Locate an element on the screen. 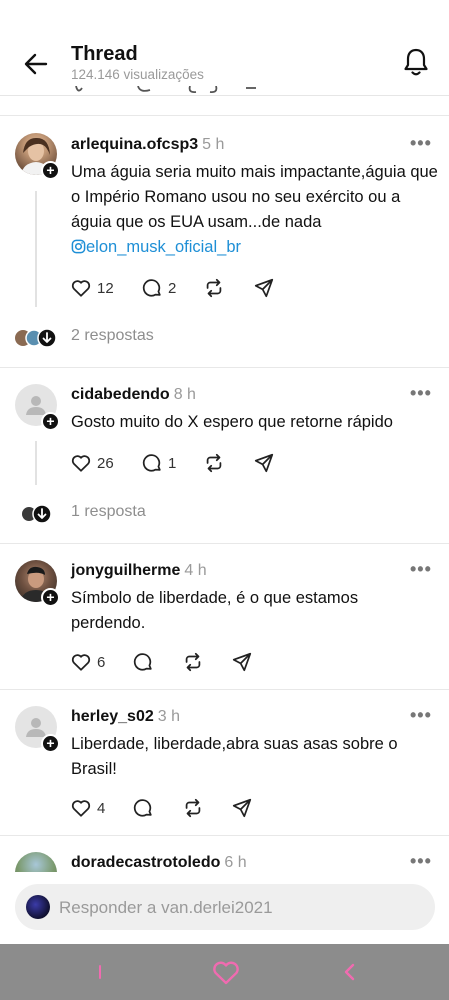 Image resolution: width=449 pixels, height=1000 pixels. action-bar: 4 is located at coordinates (170, 808).